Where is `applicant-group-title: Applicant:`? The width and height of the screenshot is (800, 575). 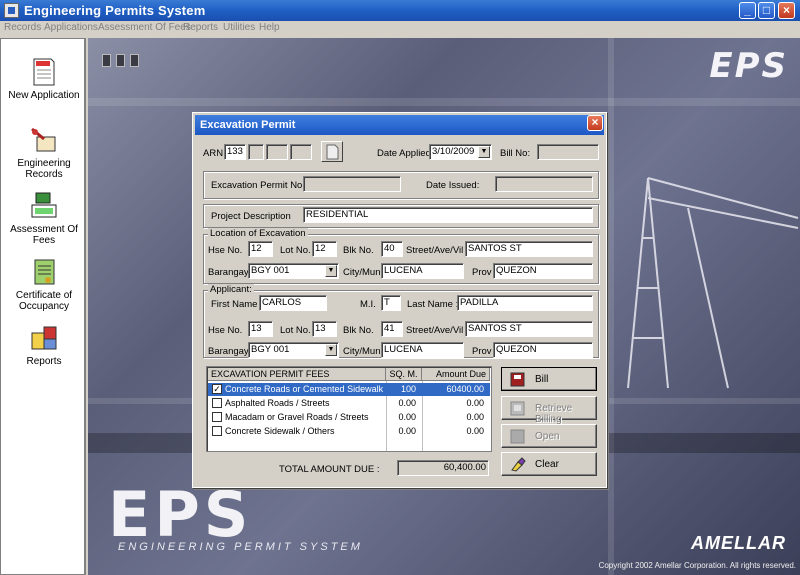 applicant-group-title: Applicant: is located at coordinates (231, 289).